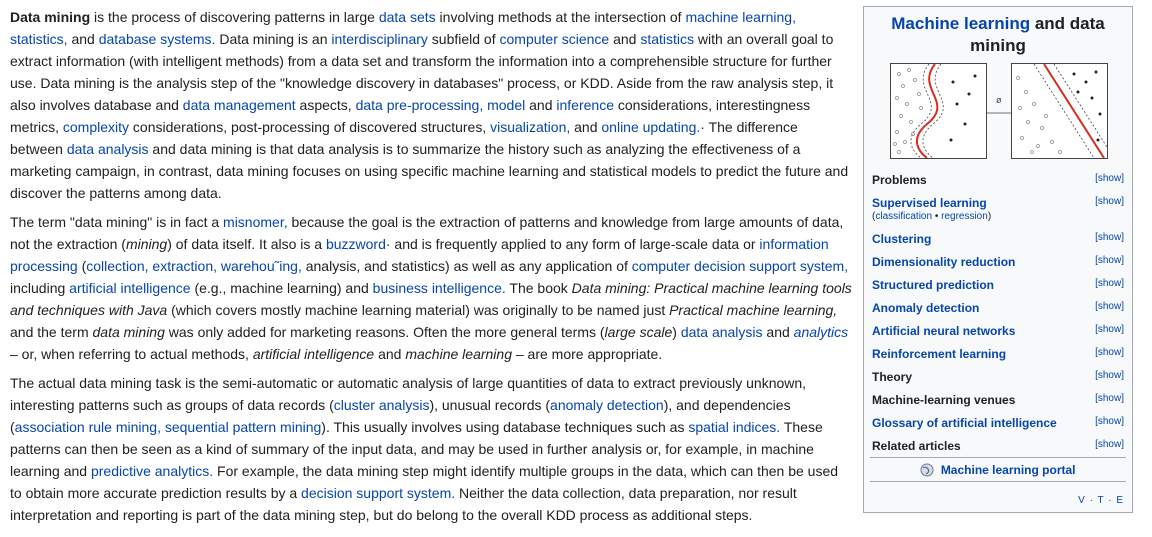  What do you see at coordinates (152, 471) in the screenshot?
I see `inline-link: predictive analytics.` at bounding box center [152, 471].